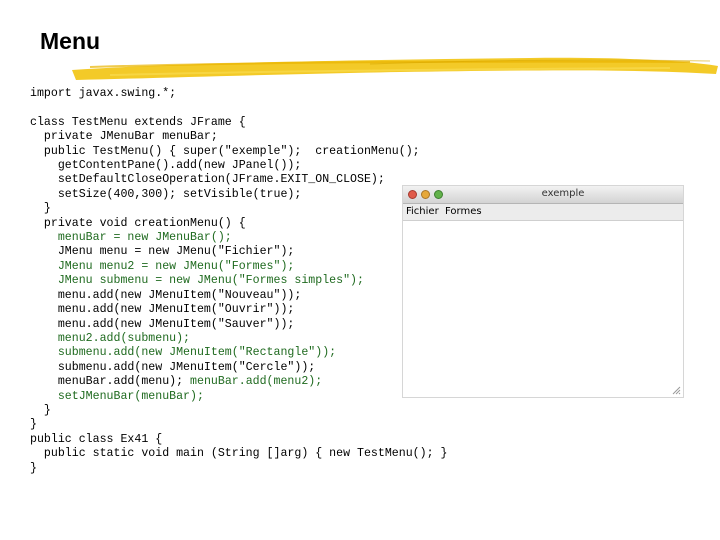 This screenshot has width=720, height=540. What do you see at coordinates (103, 93) in the screenshot?
I see `code-line: import javax.swing.*;` at bounding box center [103, 93].